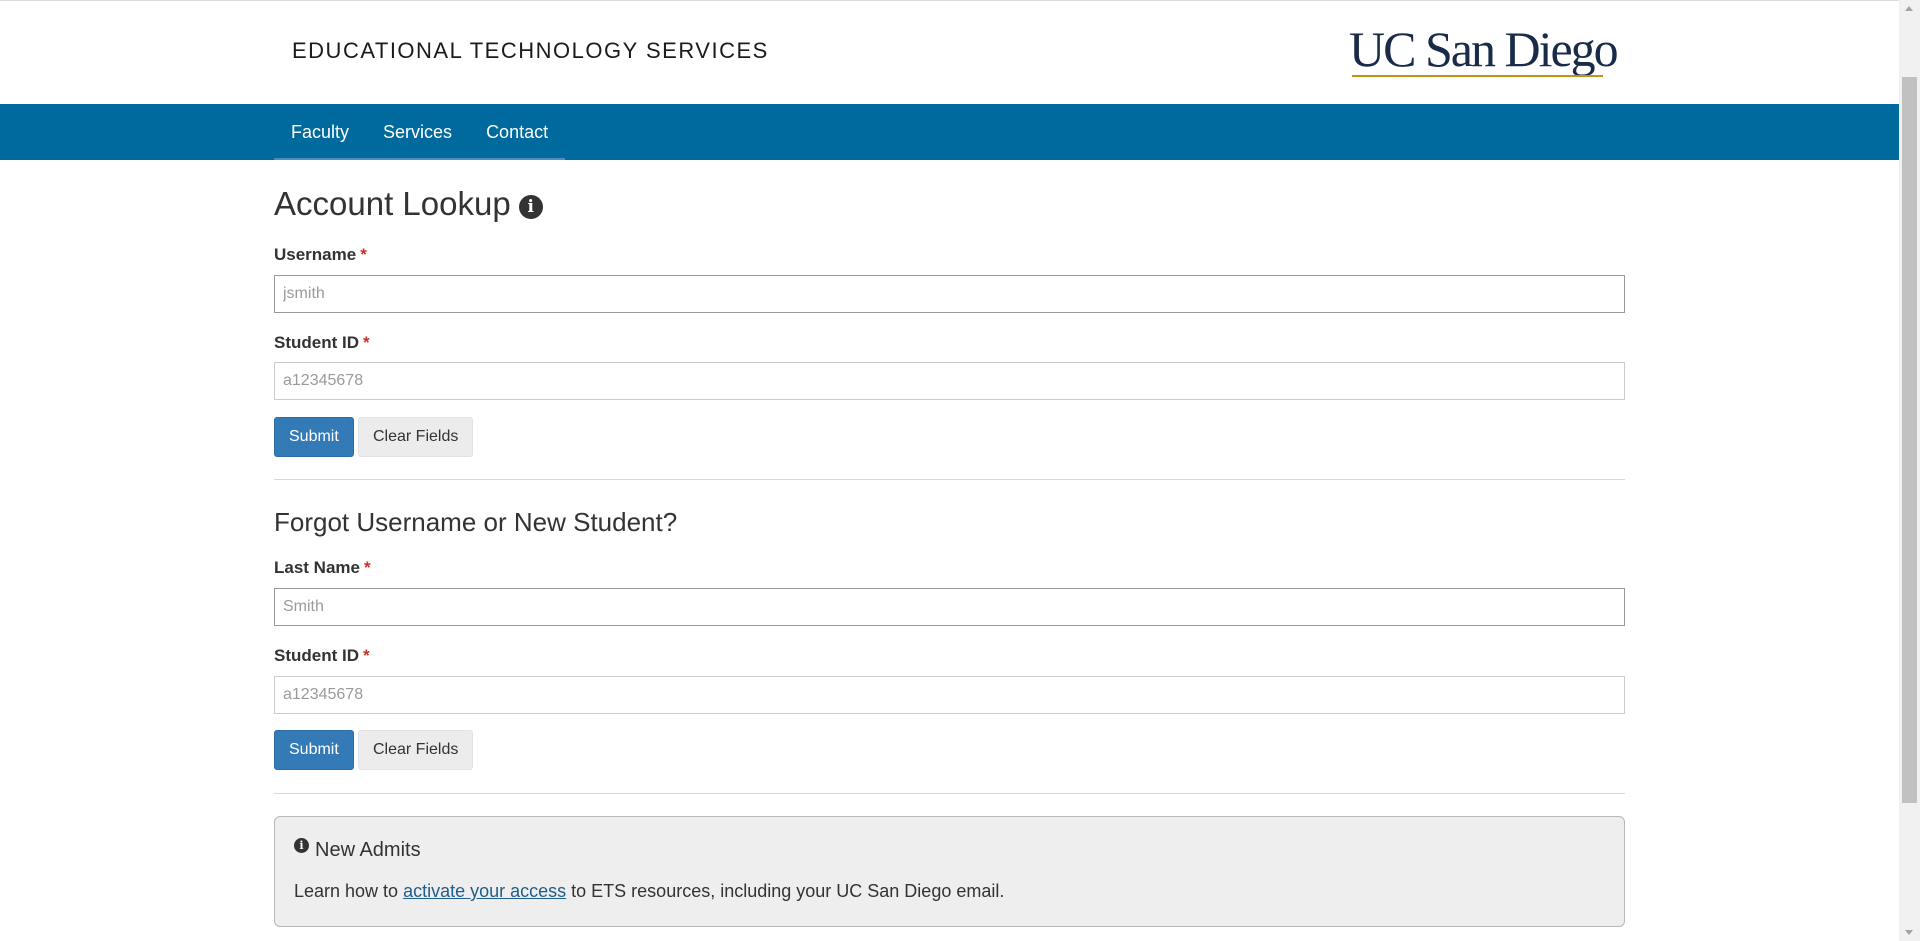 Image resolution: width=1920 pixels, height=941 pixels. I want to click on last-name-label: Last Name *, so click(322, 568).